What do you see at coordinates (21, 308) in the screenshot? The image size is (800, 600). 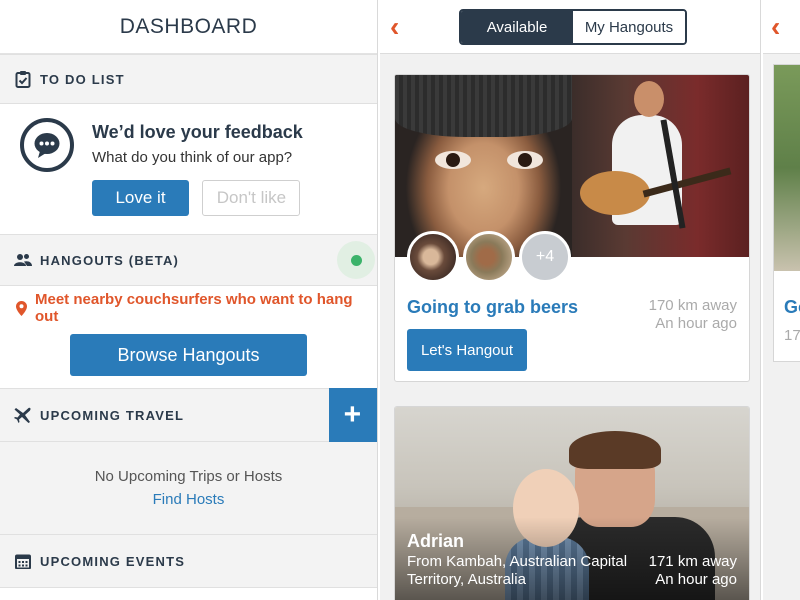 I see `location-pin-icon` at bounding box center [21, 308].